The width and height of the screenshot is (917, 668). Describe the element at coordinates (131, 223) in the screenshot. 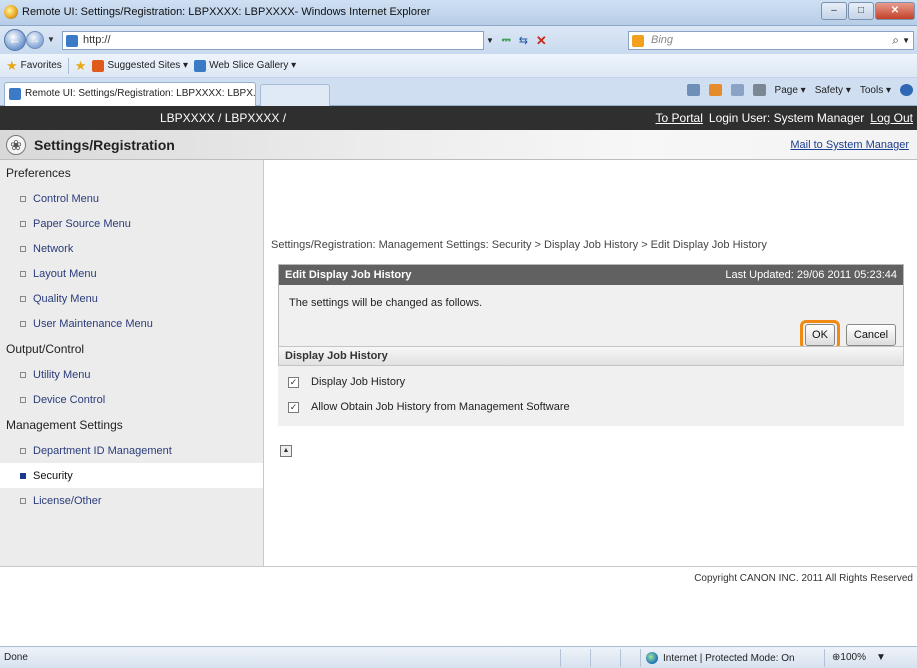

I see `sidebar-item-paper-source-menu: Paper Source Menu` at that location.